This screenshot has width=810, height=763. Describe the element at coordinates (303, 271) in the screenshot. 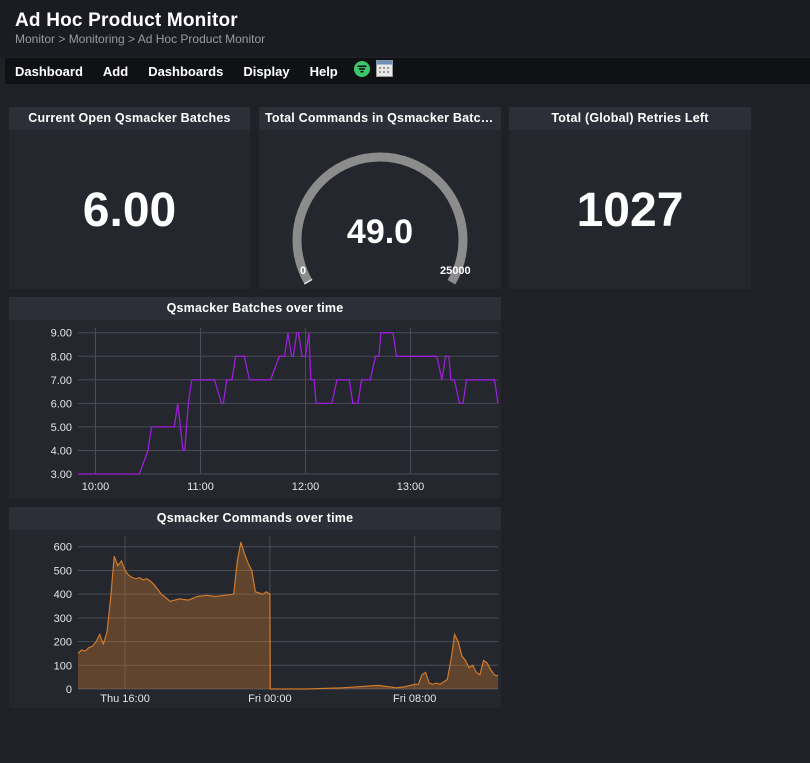

I see `gauge-min-label: 0` at that location.